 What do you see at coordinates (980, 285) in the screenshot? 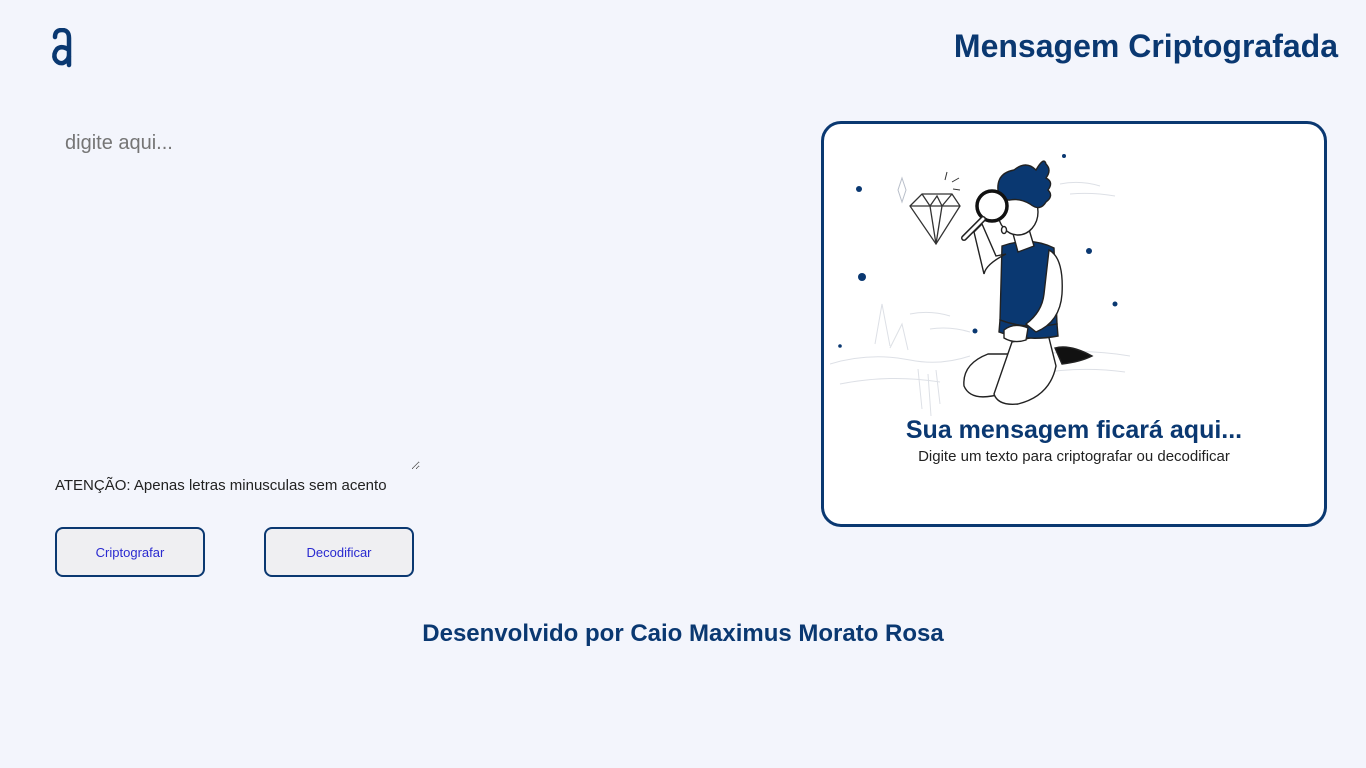
I see `person-with-magnifier-illustration` at bounding box center [980, 285].